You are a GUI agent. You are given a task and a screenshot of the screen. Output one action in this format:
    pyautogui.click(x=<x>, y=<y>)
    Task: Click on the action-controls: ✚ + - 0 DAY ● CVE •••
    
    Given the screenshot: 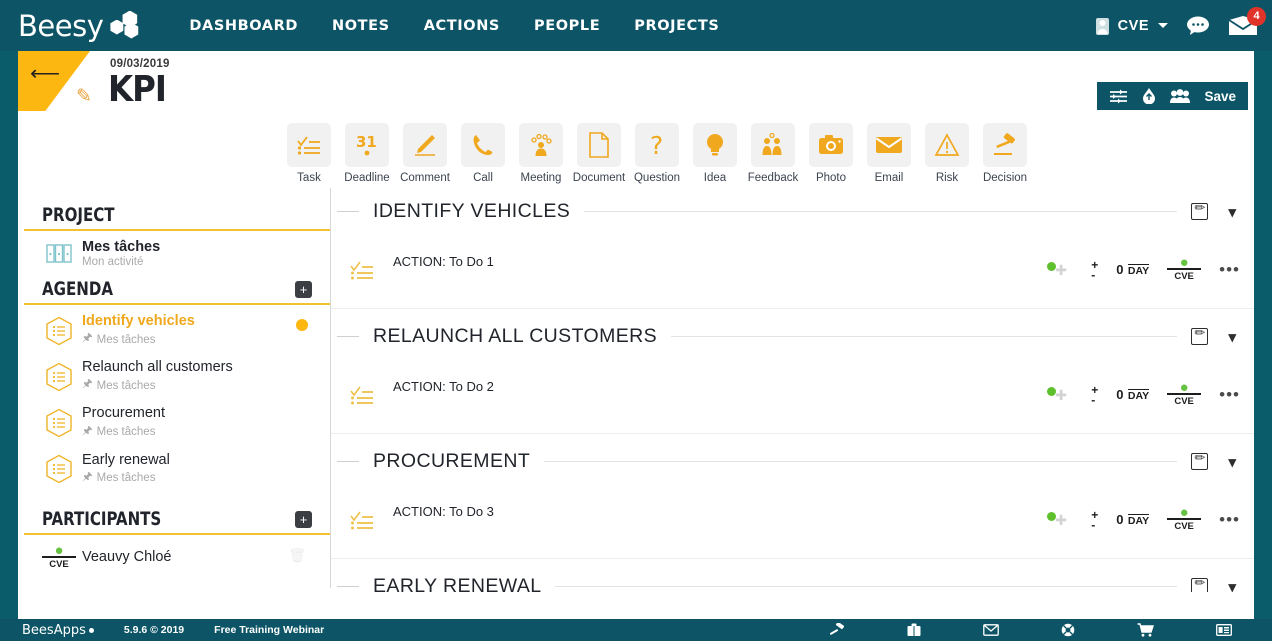 What is the action you would take?
    pyautogui.click(x=1143, y=518)
    